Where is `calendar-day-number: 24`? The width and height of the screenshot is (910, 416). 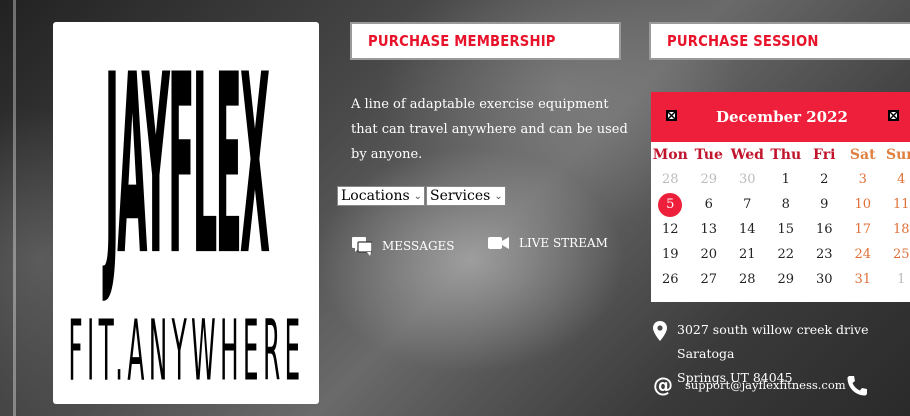 calendar-day-number: 24 is located at coordinates (863, 254).